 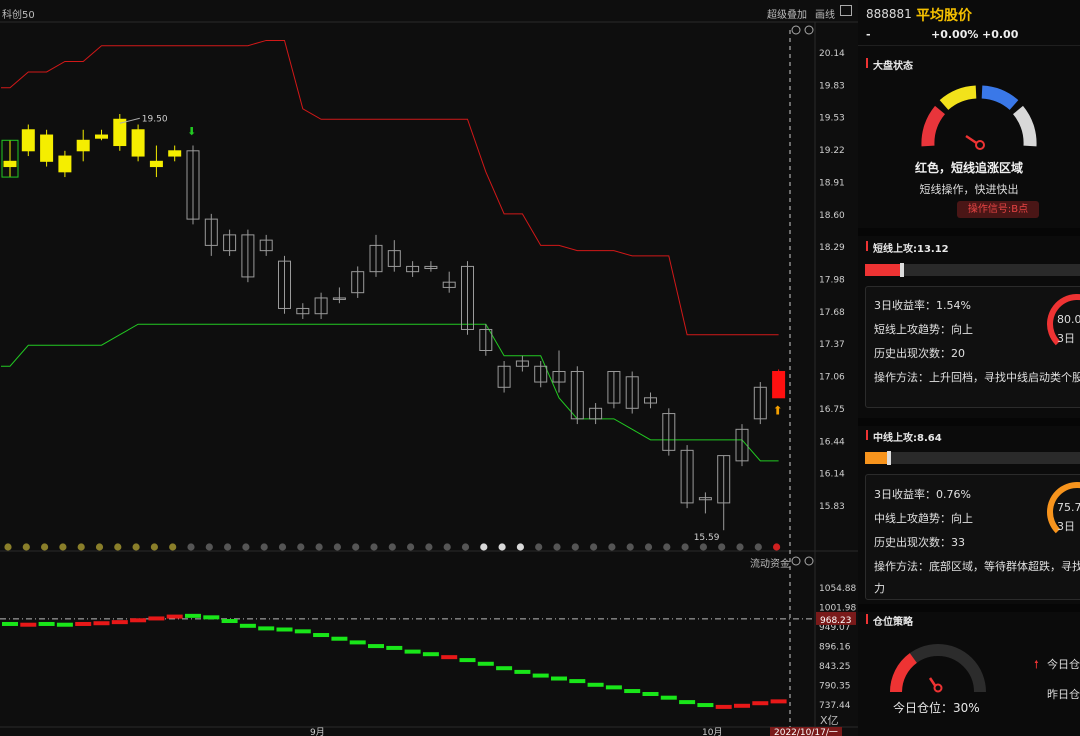 What do you see at coordinates (712, 731) in the screenshot?
I see `month-label: 10月` at bounding box center [712, 731].